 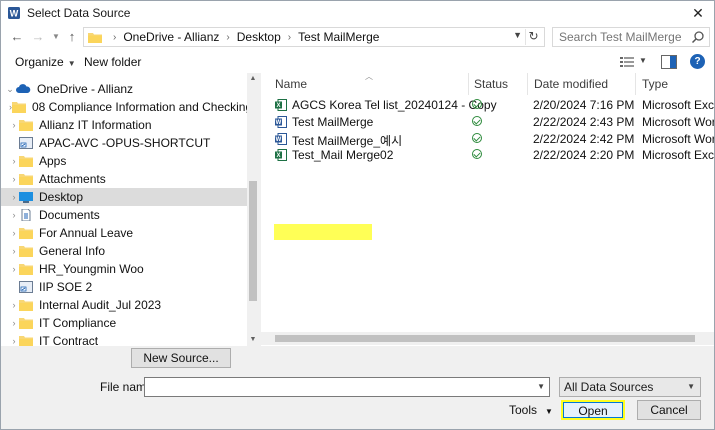 What do you see at coordinates (124, 197) in the screenshot?
I see `nav-item-desktop: › Desktop` at bounding box center [124, 197].